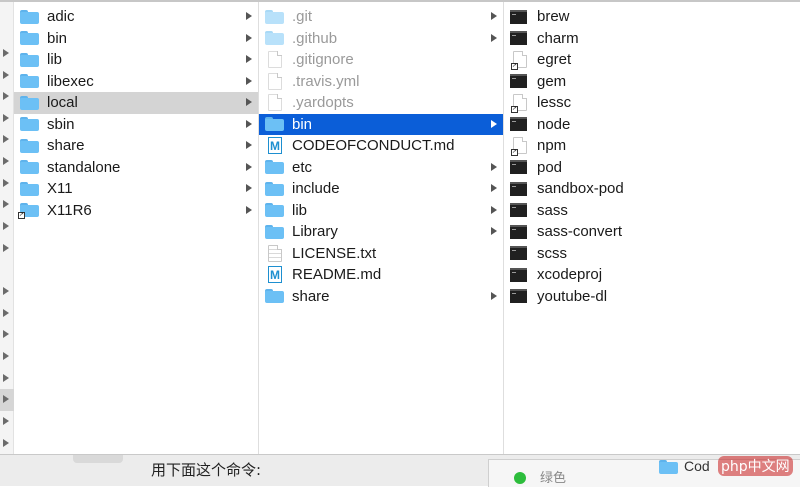 Image resolution: width=800 pixels, height=487 pixels. Describe the element at coordinates (381, 103) in the screenshot. I see `file-row: .yardopts` at that location.